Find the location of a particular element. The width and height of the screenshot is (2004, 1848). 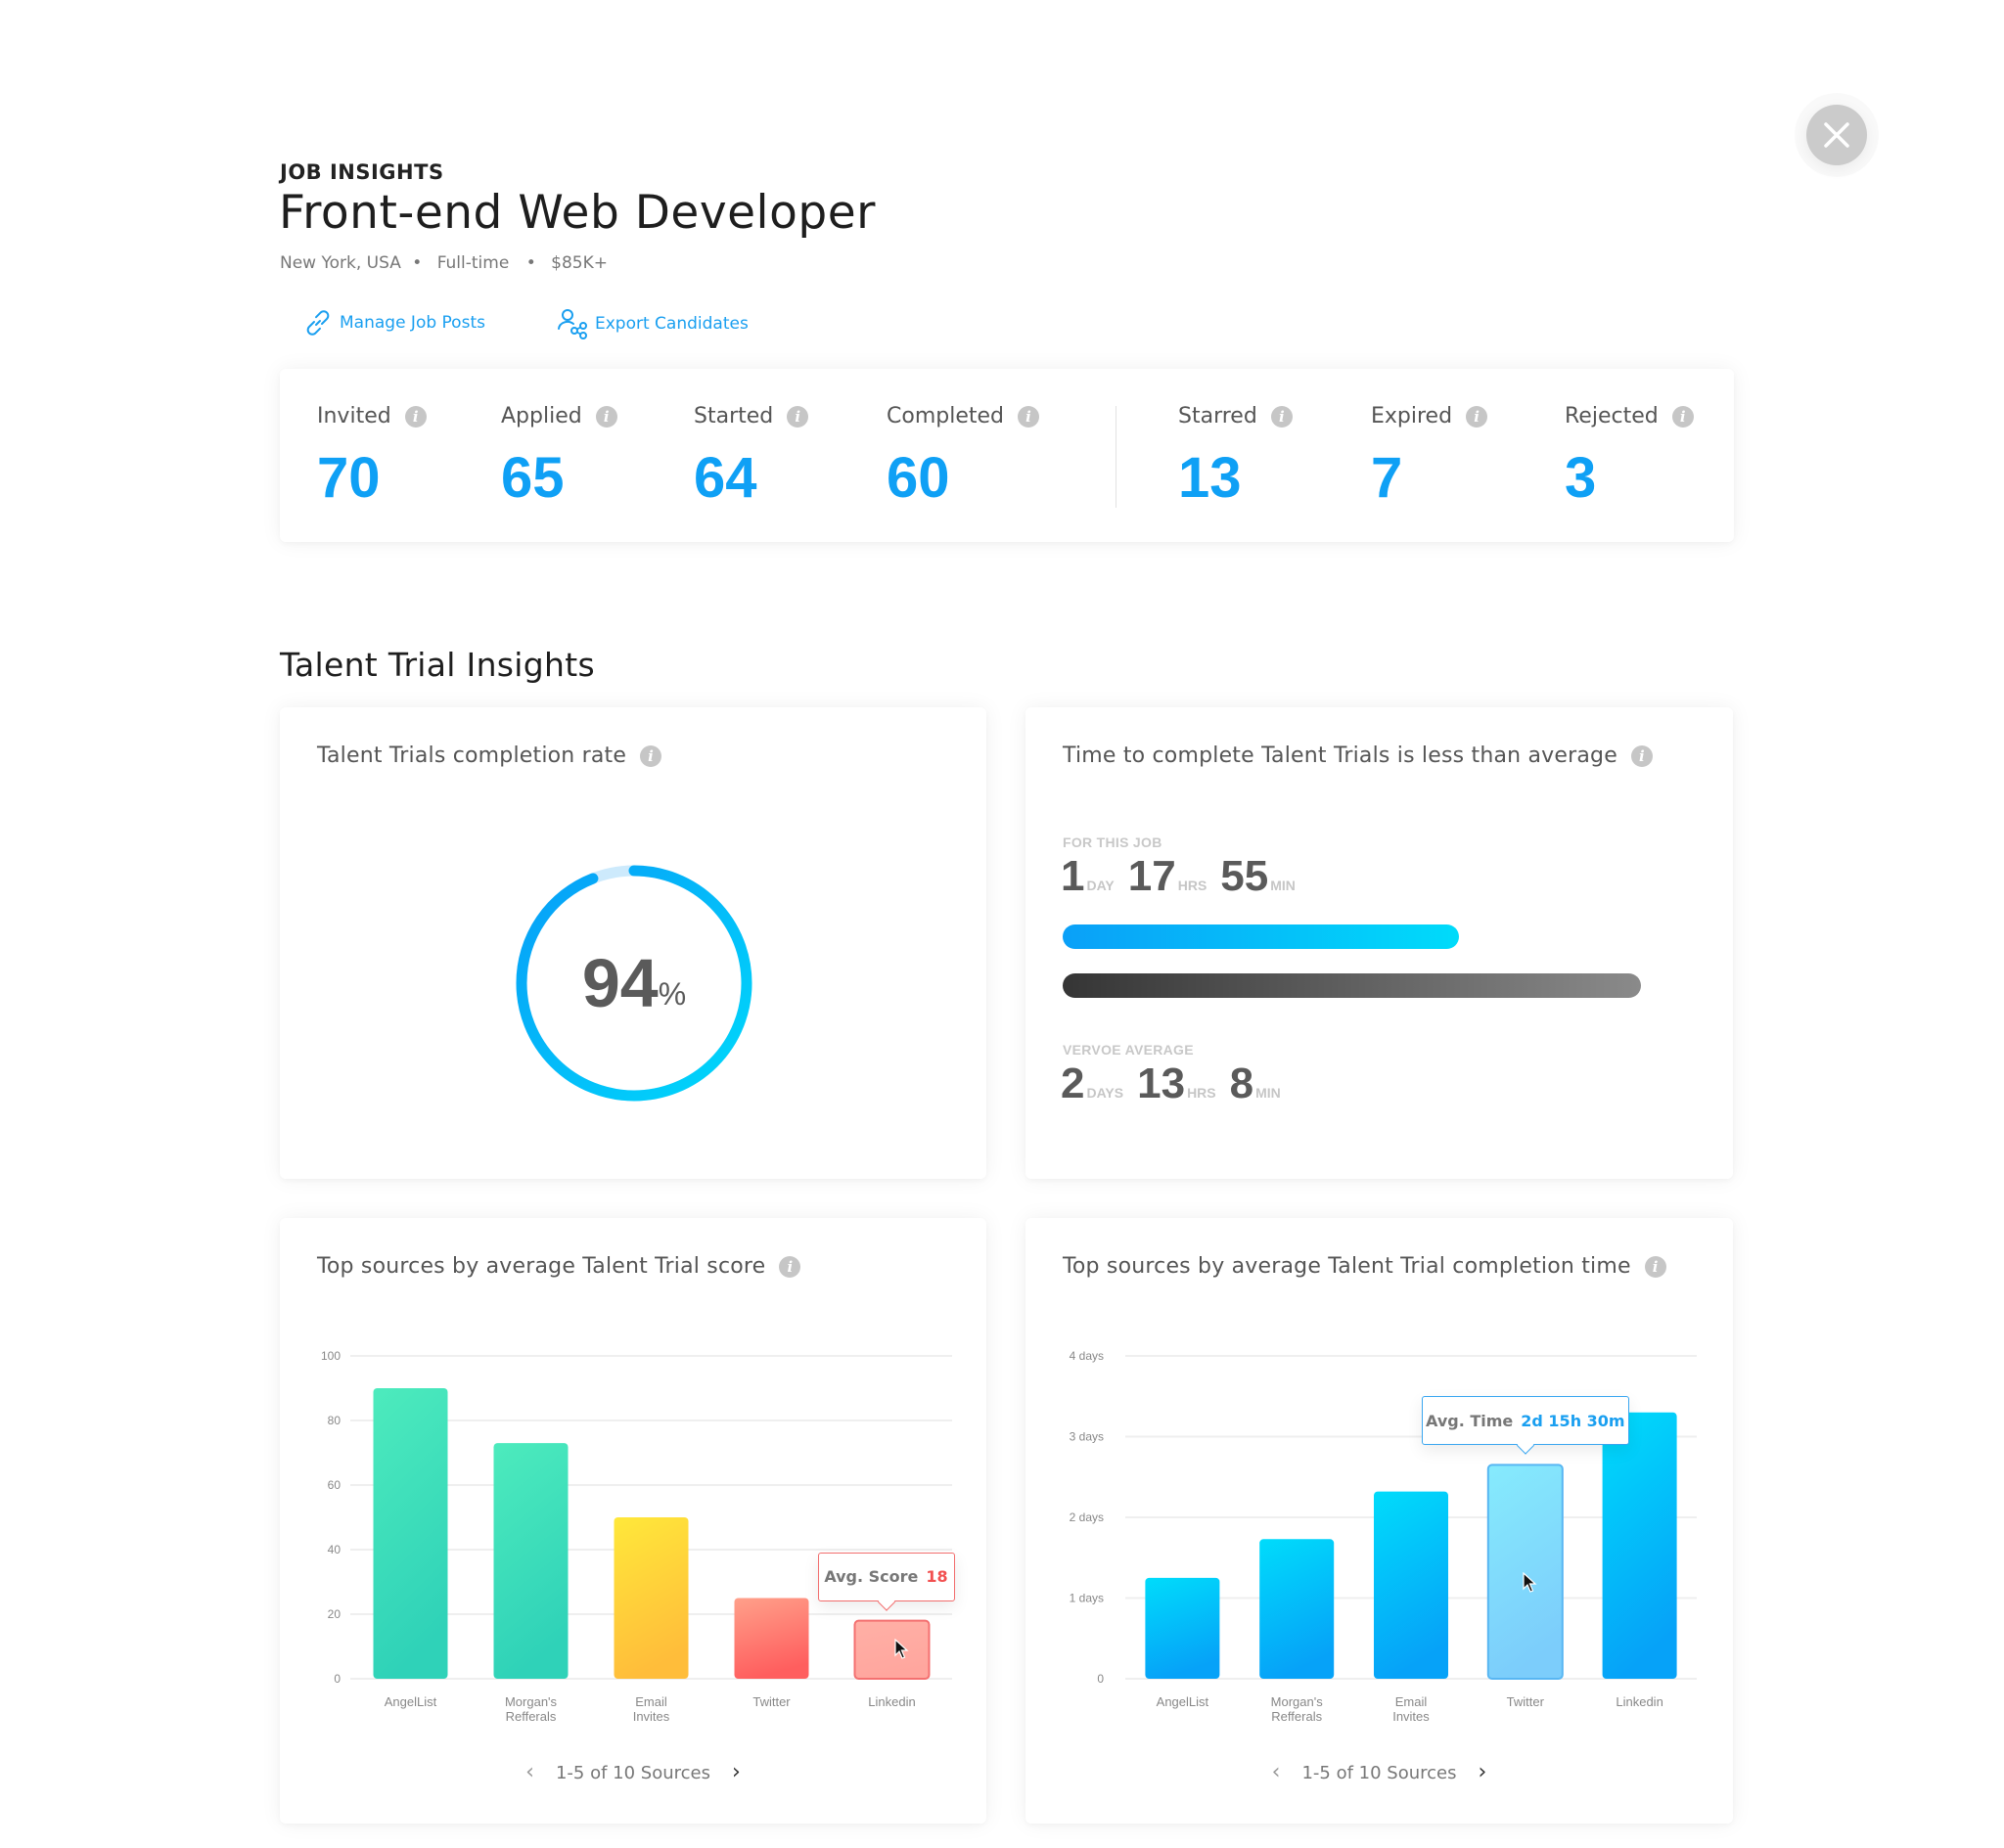

y-tick-label: 20 is located at coordinates (335, 1614).